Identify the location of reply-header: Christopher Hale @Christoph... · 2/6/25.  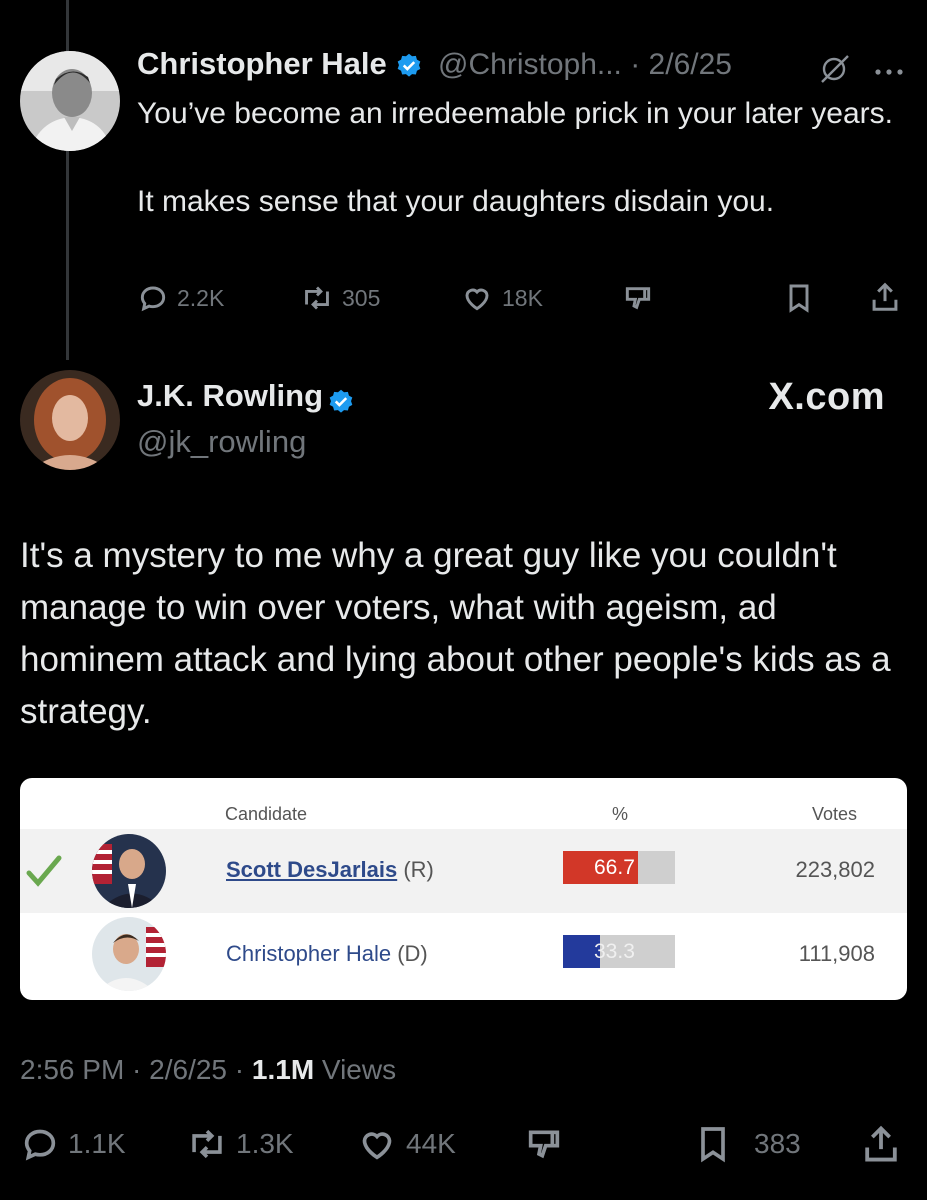
(434, 64).